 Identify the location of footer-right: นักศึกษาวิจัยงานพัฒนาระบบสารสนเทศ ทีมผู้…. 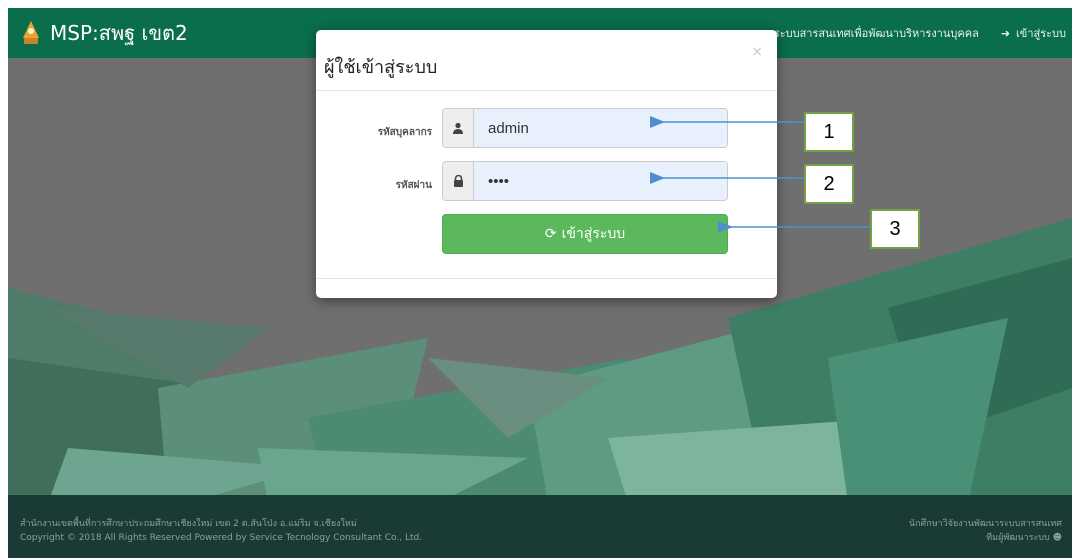
(985, 531).